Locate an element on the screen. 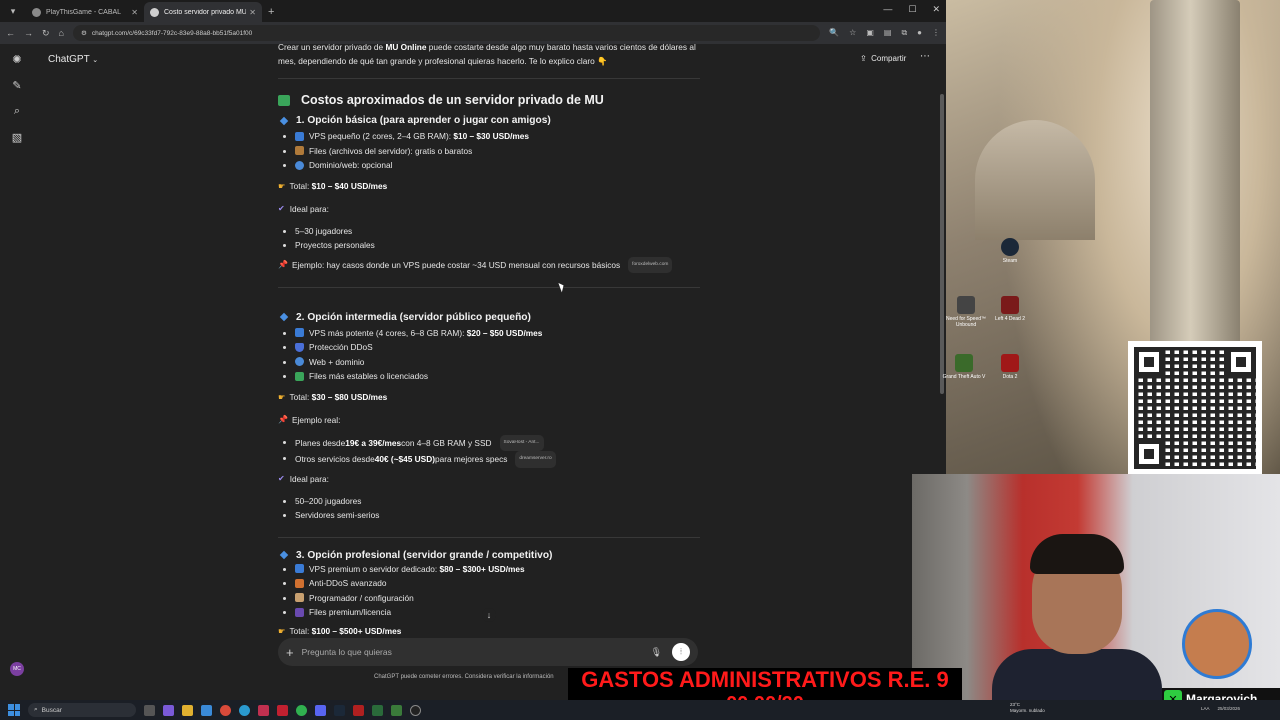 The image size is (1280, 720). item-text: VPS pequeño (2 cores, 2–4 GB RAM): is located at coordinates (380, 136).